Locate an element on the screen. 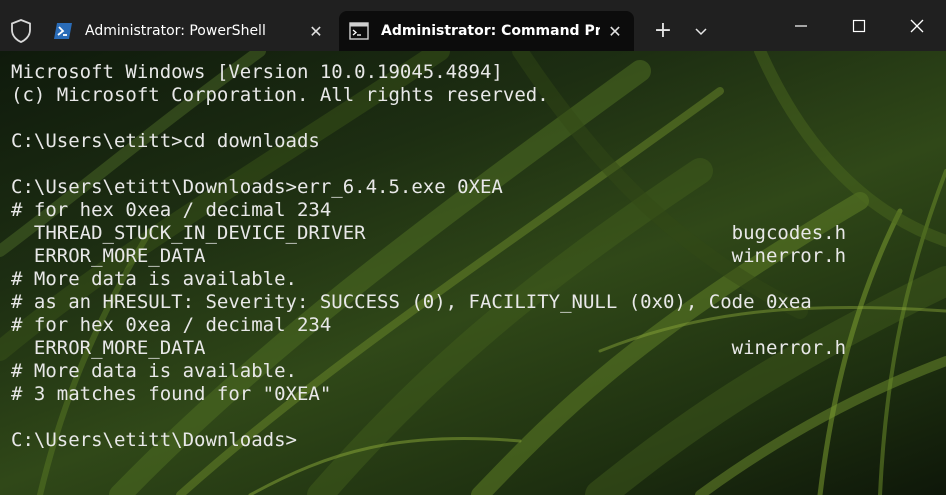 The height and width of the screenshot is (495, 946). tab-label: Administrator: PowerShell is located at coordinates (175, 31).